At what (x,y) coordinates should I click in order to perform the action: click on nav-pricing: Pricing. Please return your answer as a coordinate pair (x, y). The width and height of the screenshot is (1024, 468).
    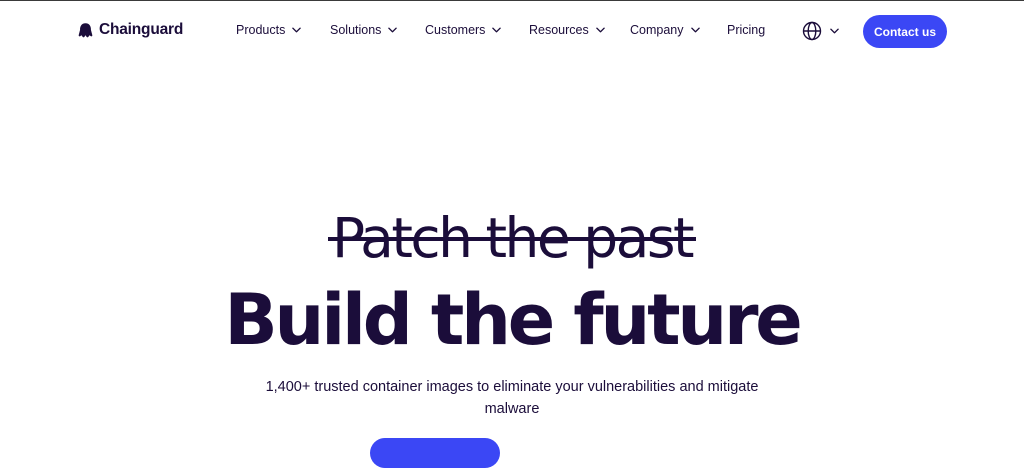
    Looking at the image, I should click on (746, 30).